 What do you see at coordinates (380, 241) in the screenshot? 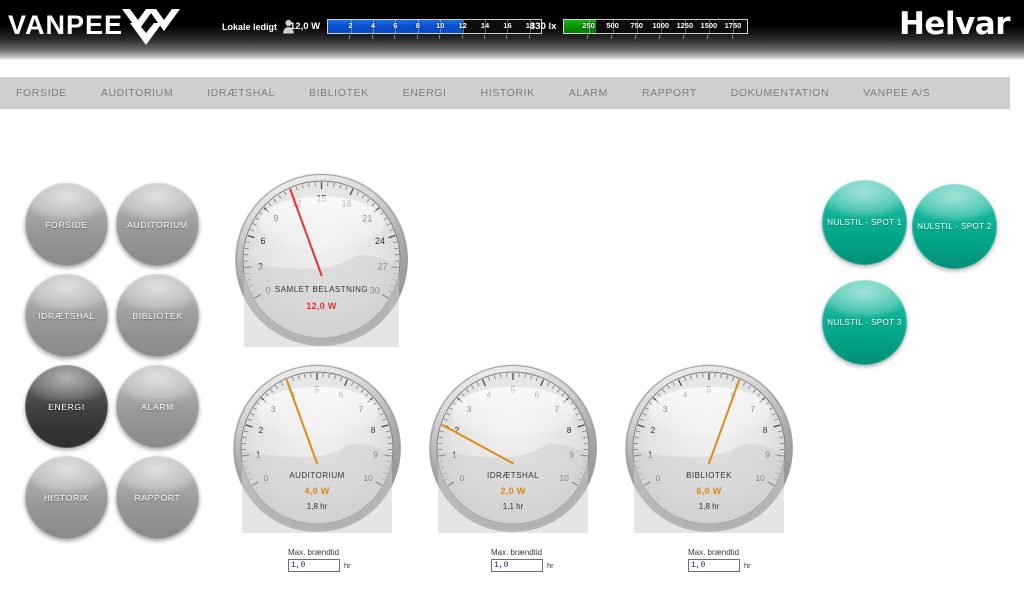
I see `gauge-tick-label: 24` at bounding box center [380, 241].